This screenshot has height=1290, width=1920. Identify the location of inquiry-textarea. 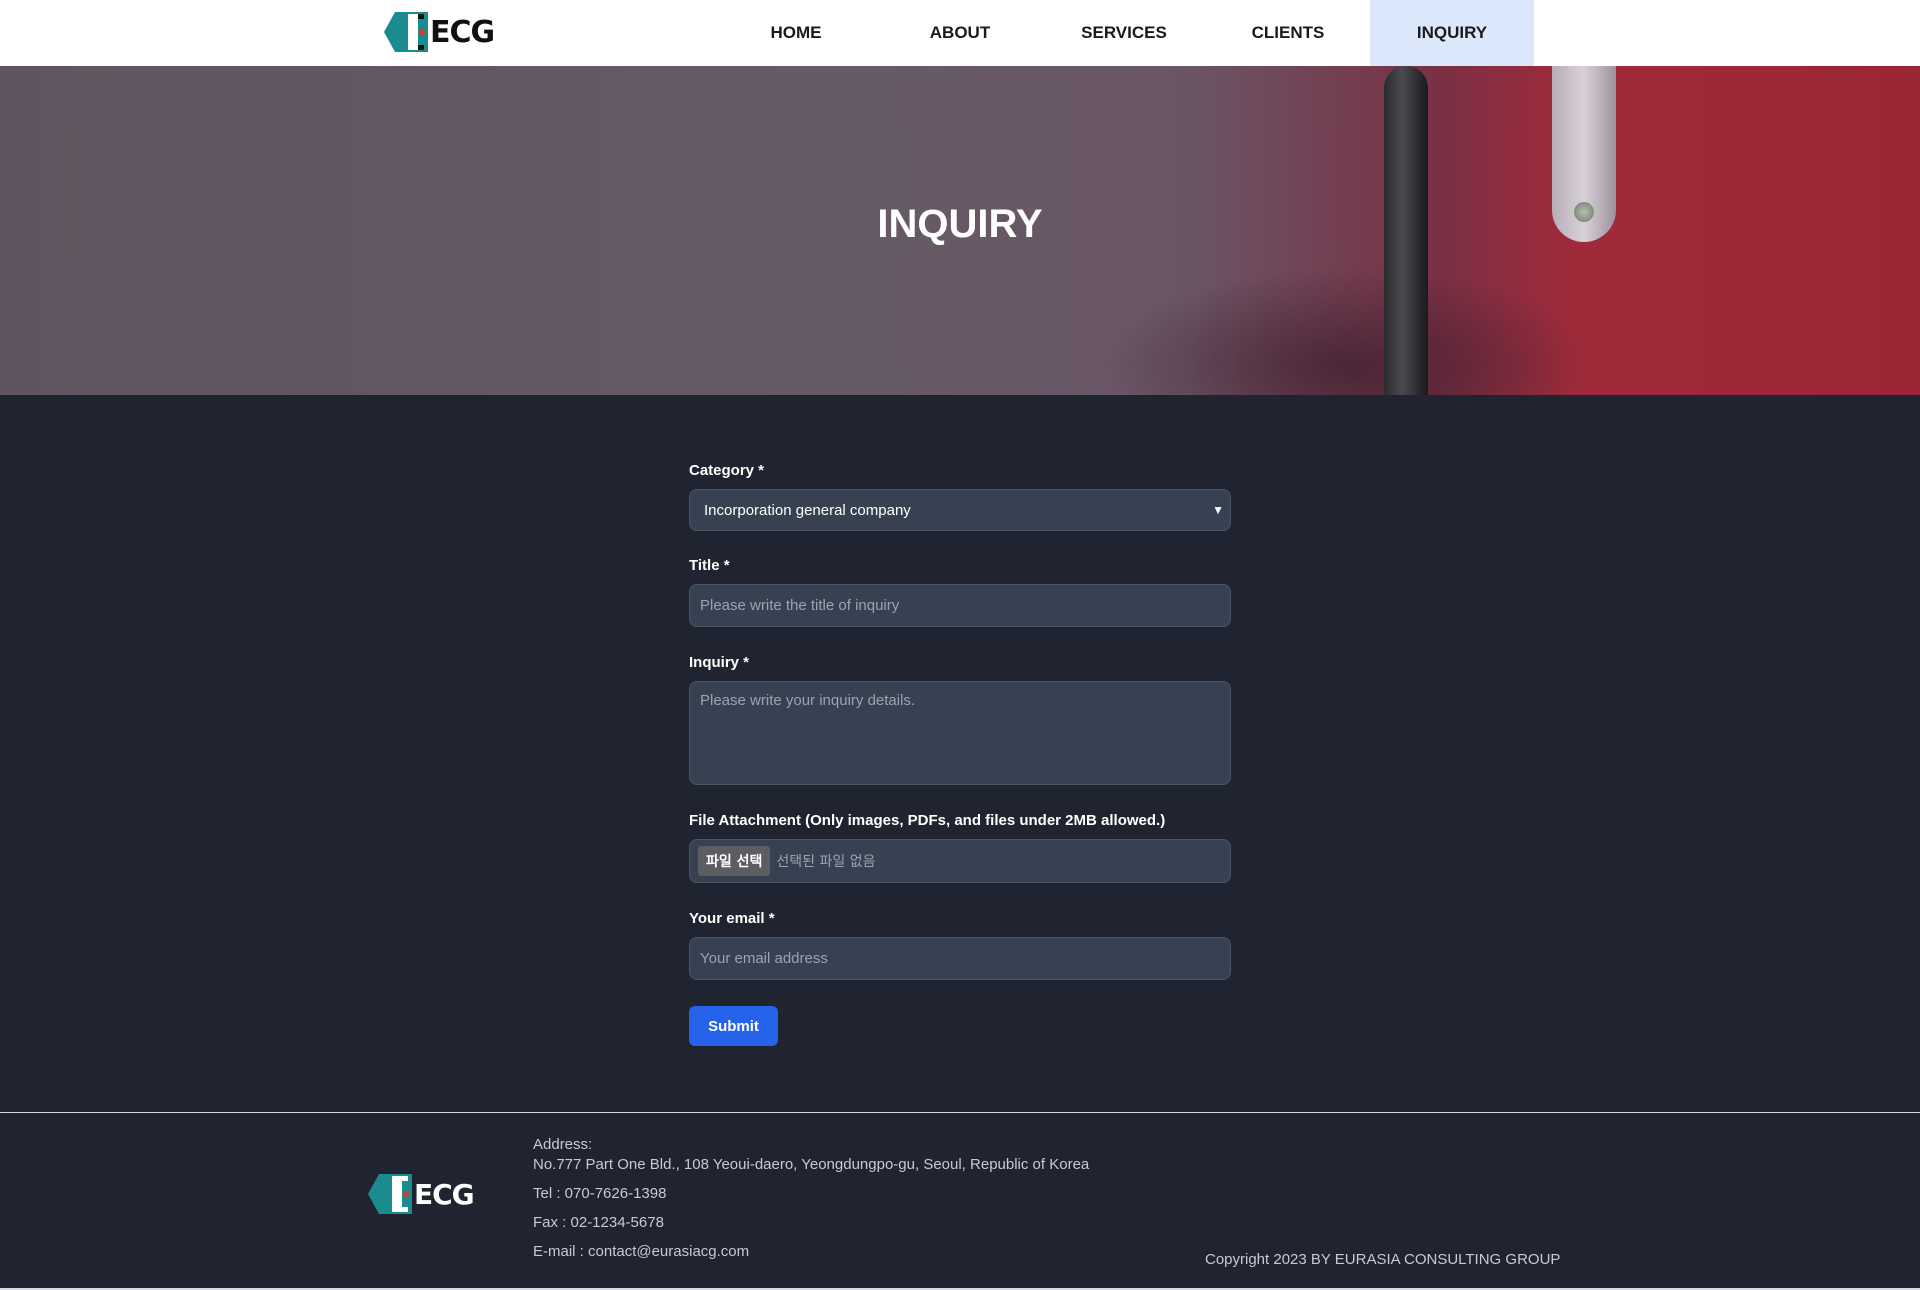
(960, 733).